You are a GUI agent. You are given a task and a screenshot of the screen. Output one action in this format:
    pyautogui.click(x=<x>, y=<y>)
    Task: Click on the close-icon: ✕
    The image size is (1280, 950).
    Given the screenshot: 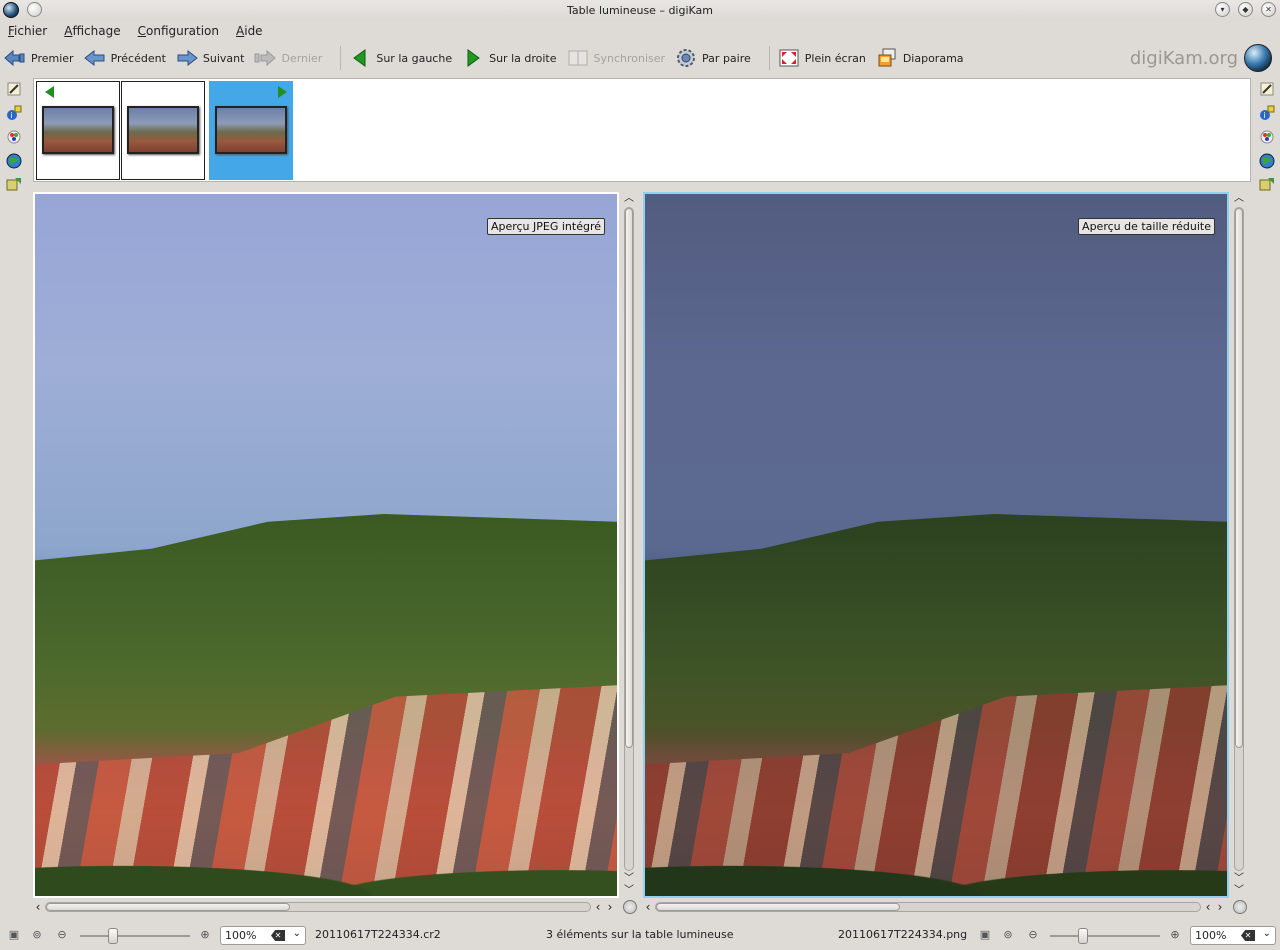 What is the action you would take?
    pyautogui.click(x=1268, y=9)
    